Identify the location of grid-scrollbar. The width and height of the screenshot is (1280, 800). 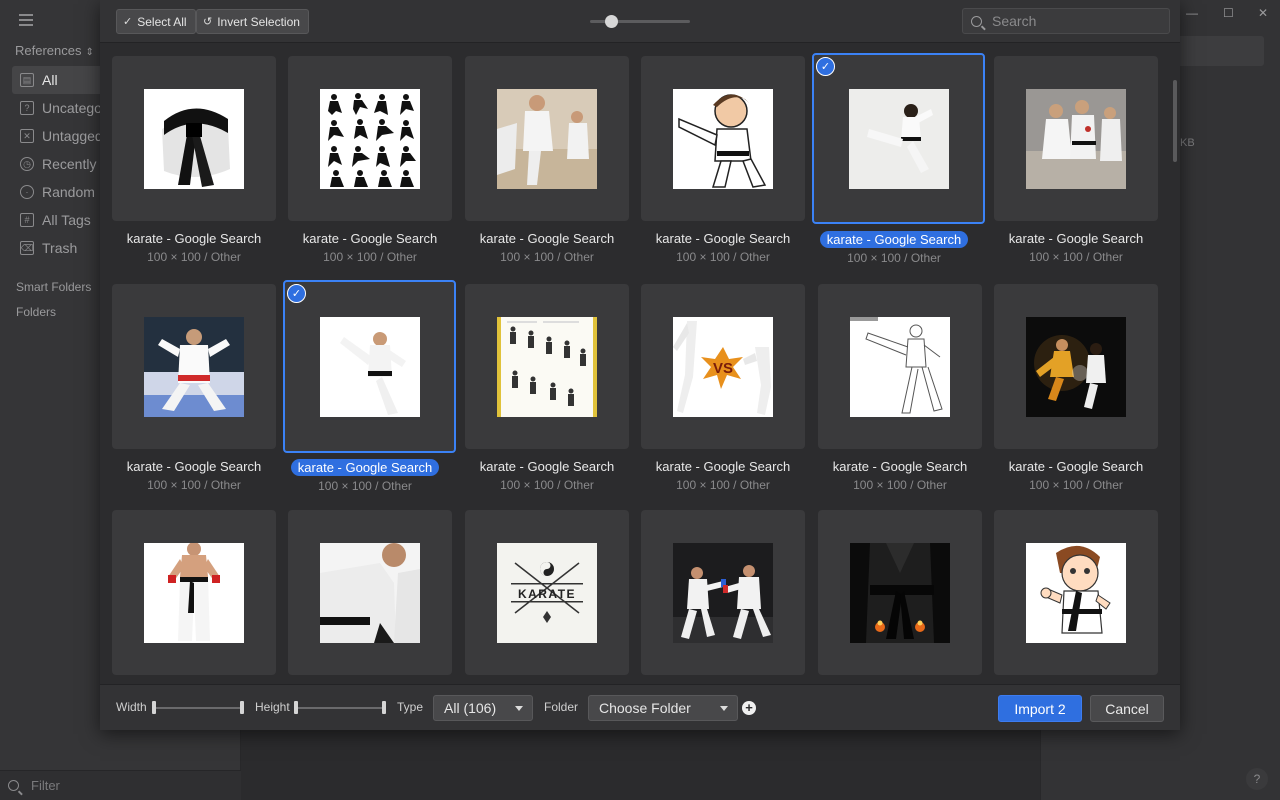
(1175, 121).